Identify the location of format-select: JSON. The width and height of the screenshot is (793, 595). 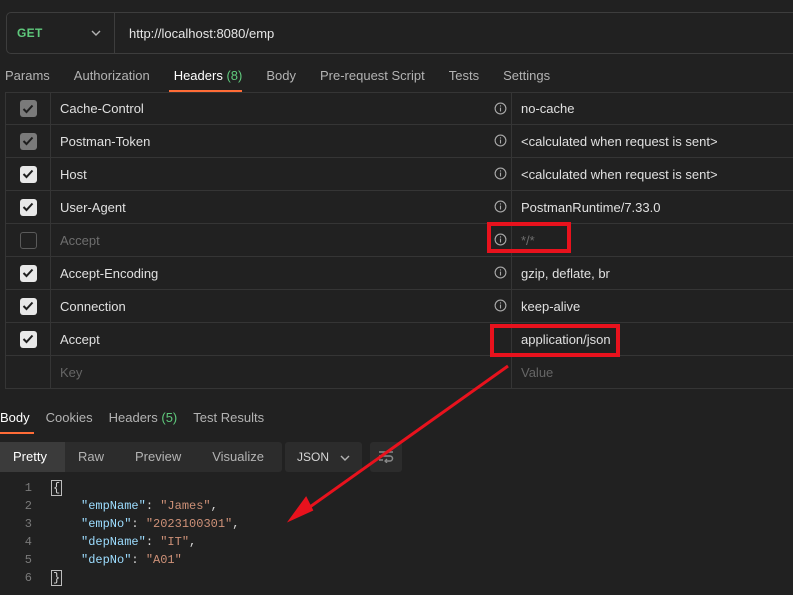
(323, 457).